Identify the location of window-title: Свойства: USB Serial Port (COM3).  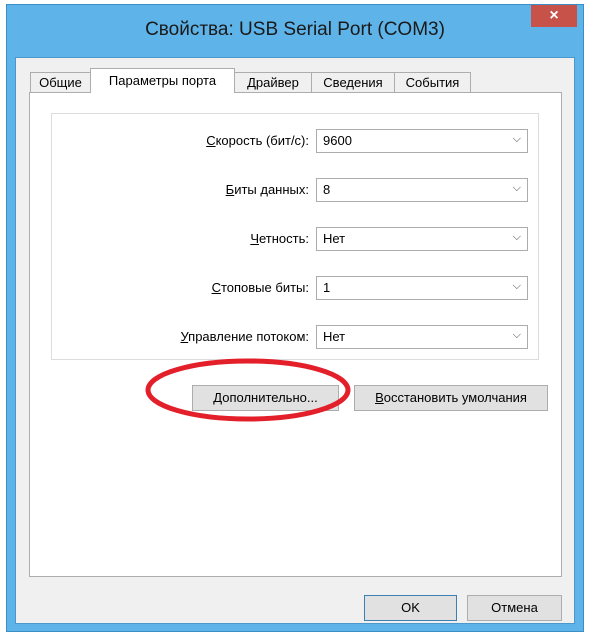
(295, 29).